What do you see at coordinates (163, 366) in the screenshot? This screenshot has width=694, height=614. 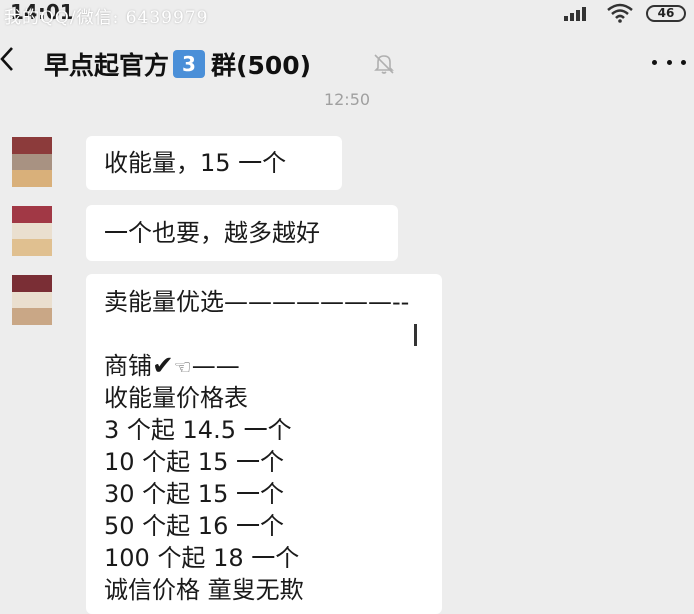 I see `checkmark-icon: ✔` at bounding box center [163, 366].